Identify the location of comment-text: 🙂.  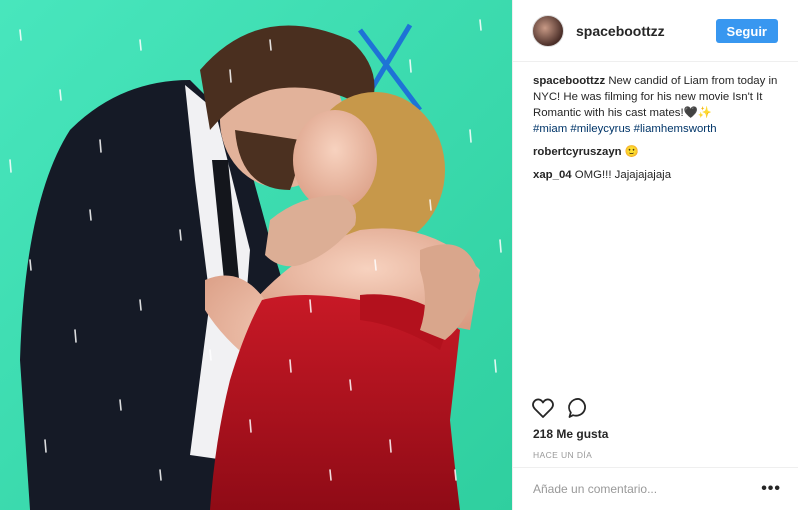
(630, 152).